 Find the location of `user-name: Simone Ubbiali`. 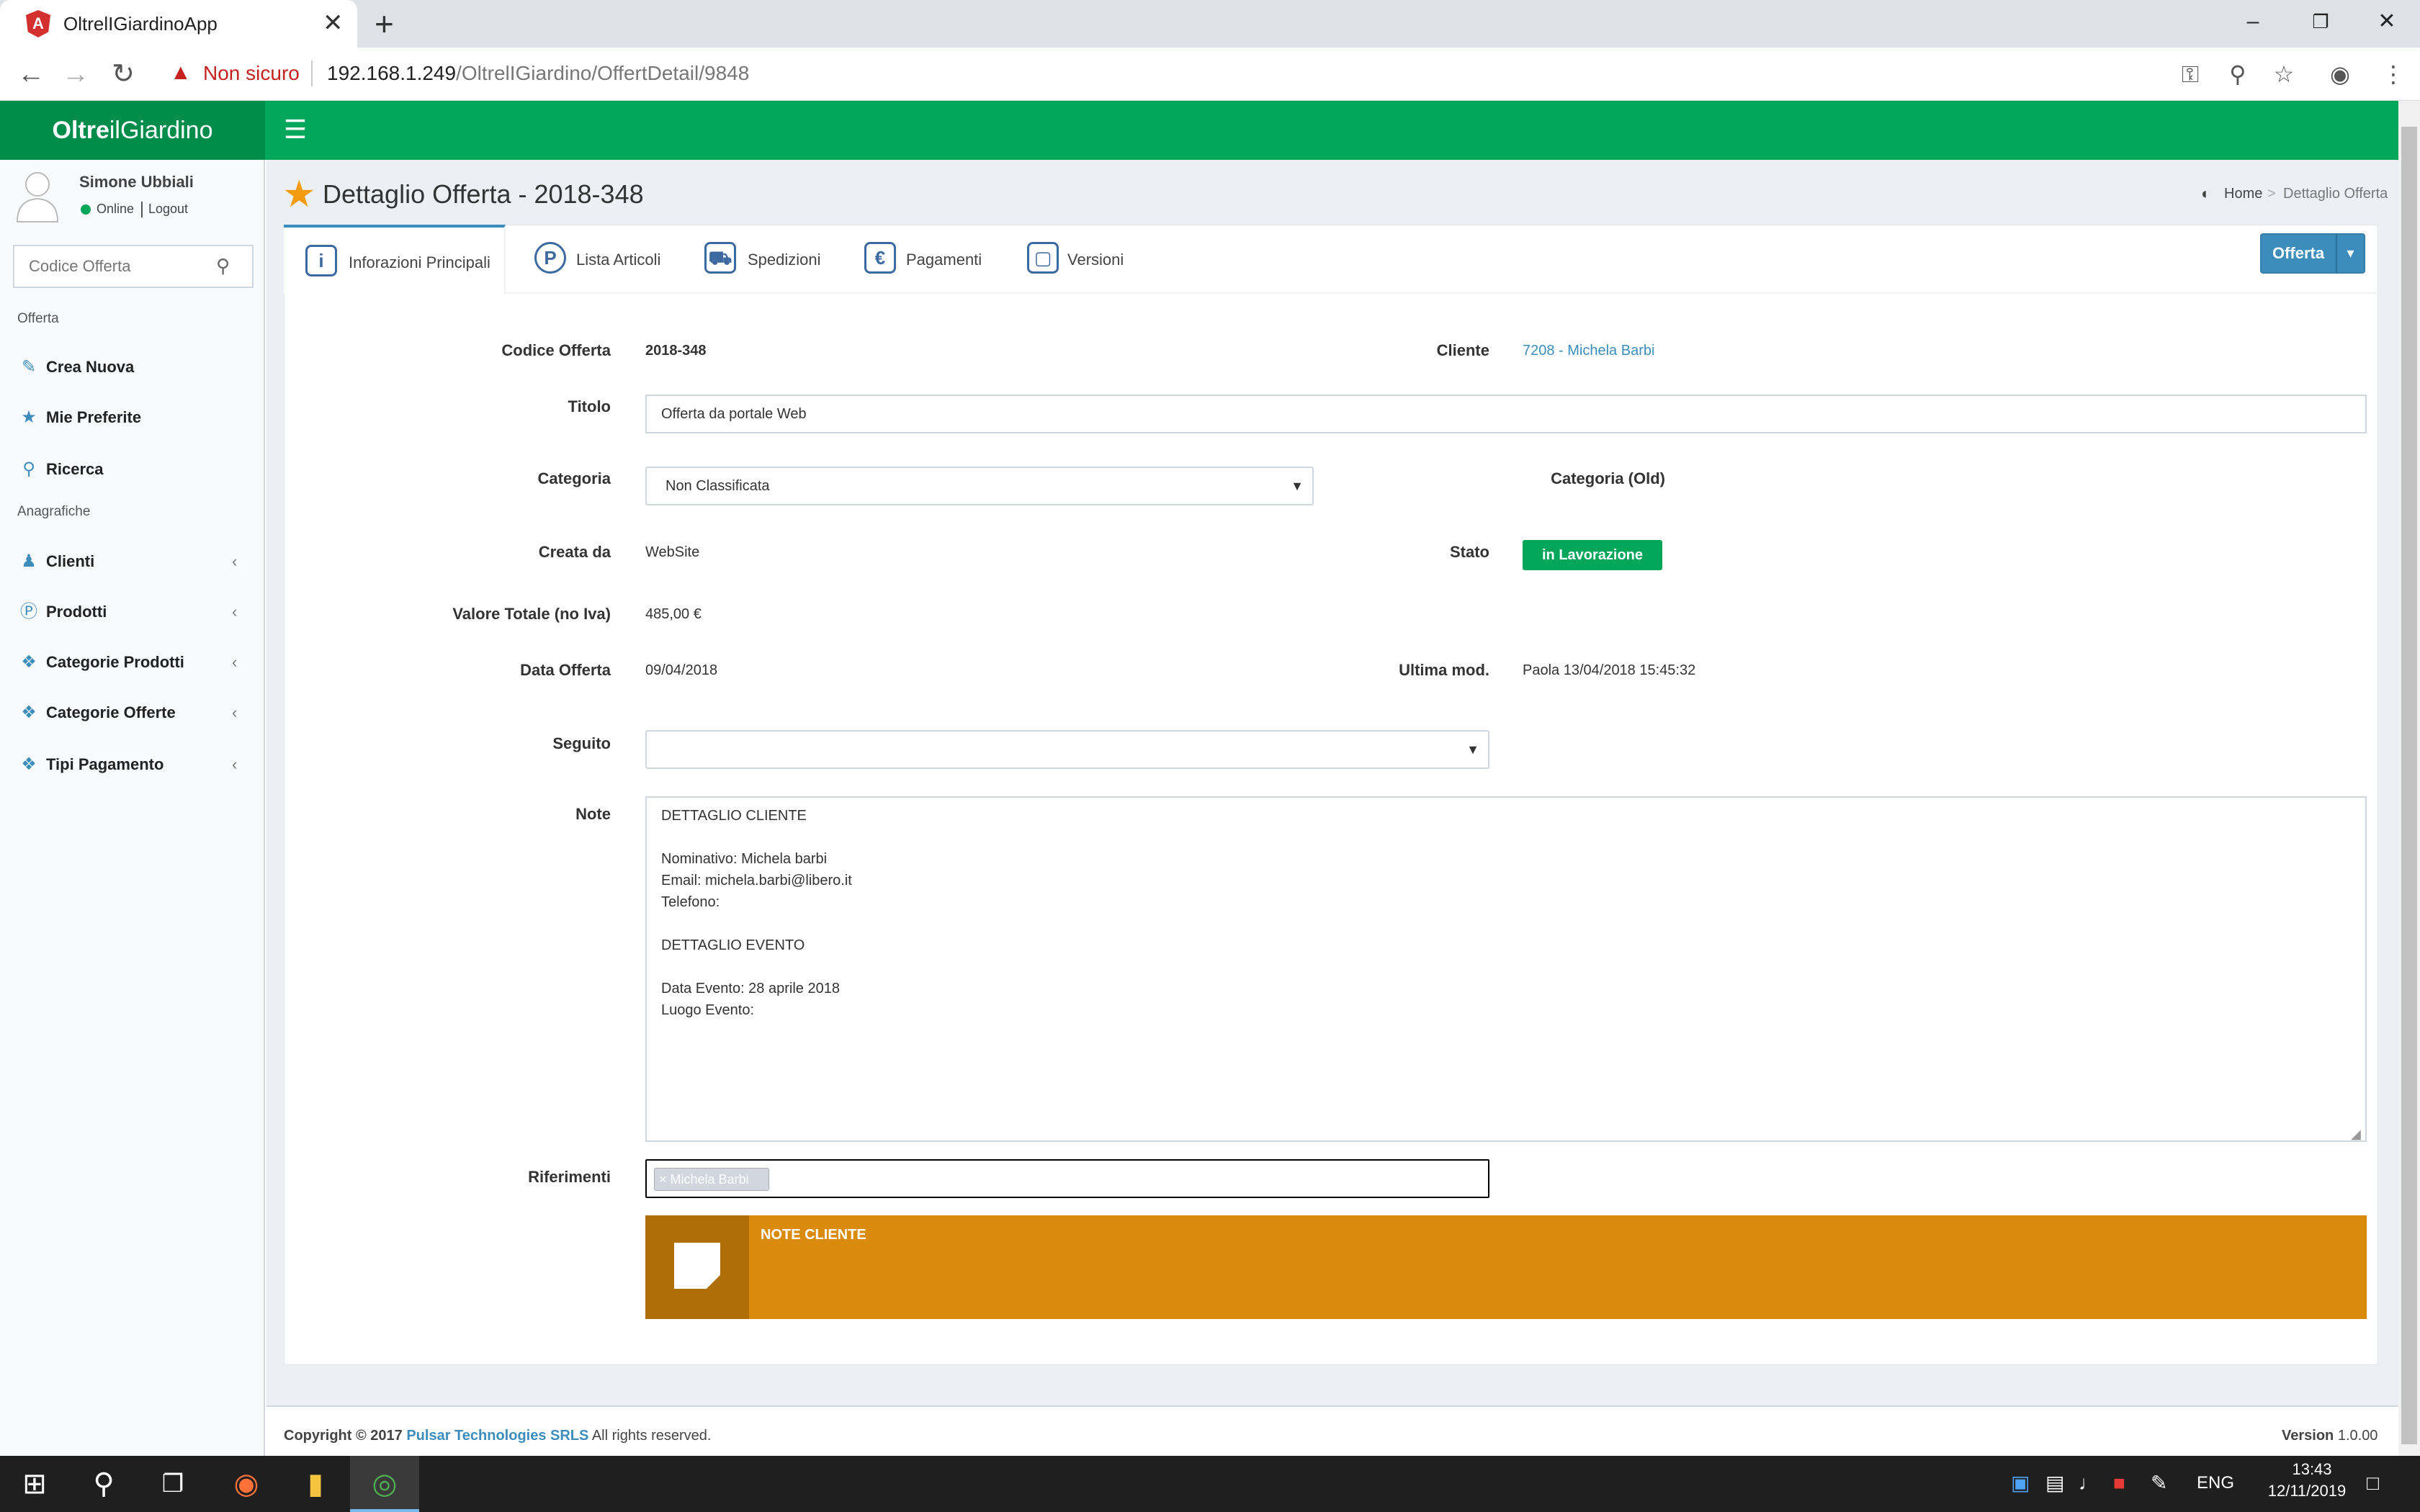

user-name: Simone Ubbiali is located at coordinates (136, 182).